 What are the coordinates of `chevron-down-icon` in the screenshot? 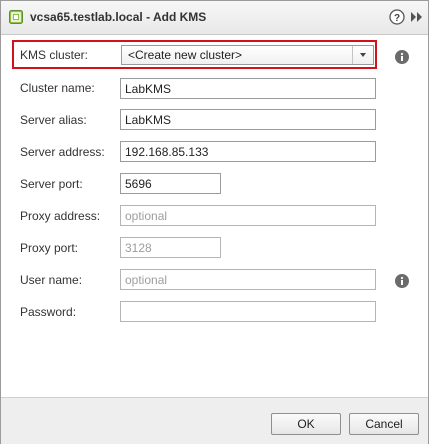 It's located at (362, 55).